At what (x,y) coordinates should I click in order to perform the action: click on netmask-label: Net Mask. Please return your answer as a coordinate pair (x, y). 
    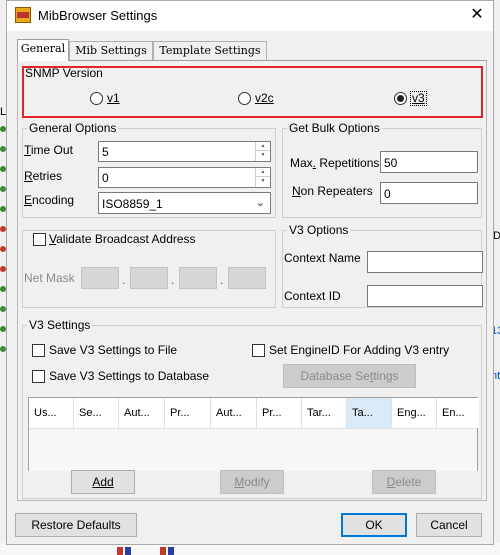
    Looking at the image, I should click on (49, 278).